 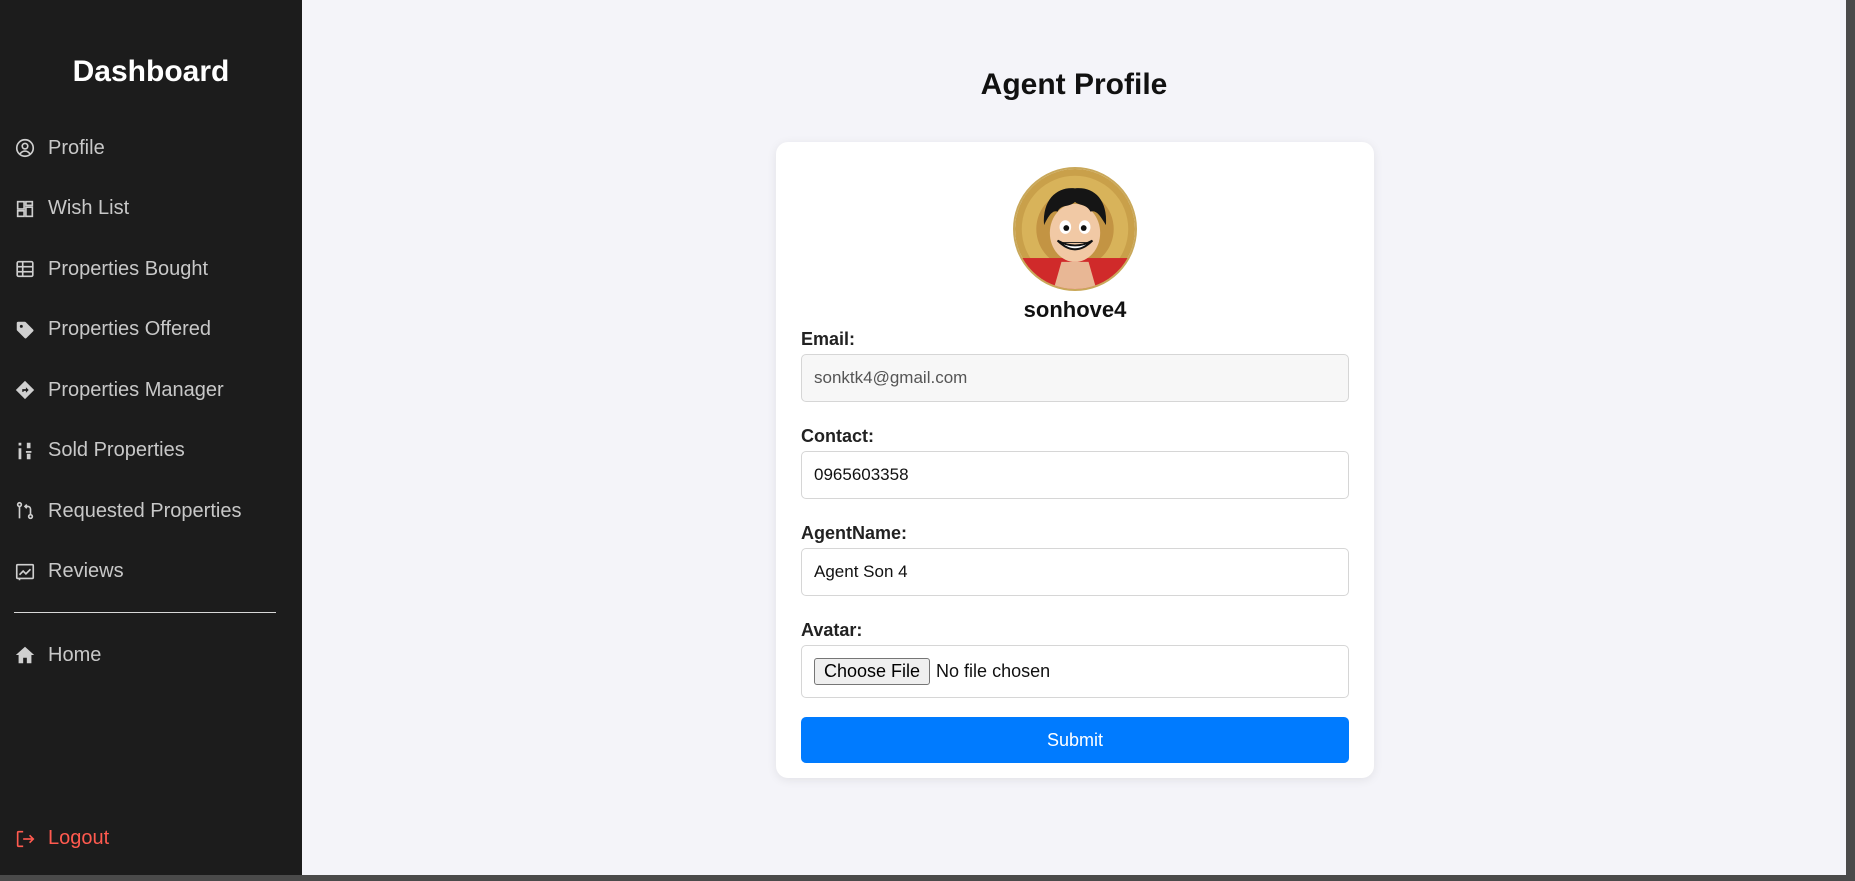 What do you see at coordinates (1075, 229) in the screenshot?
I see `avatar` at bounding box center [1075, 229].